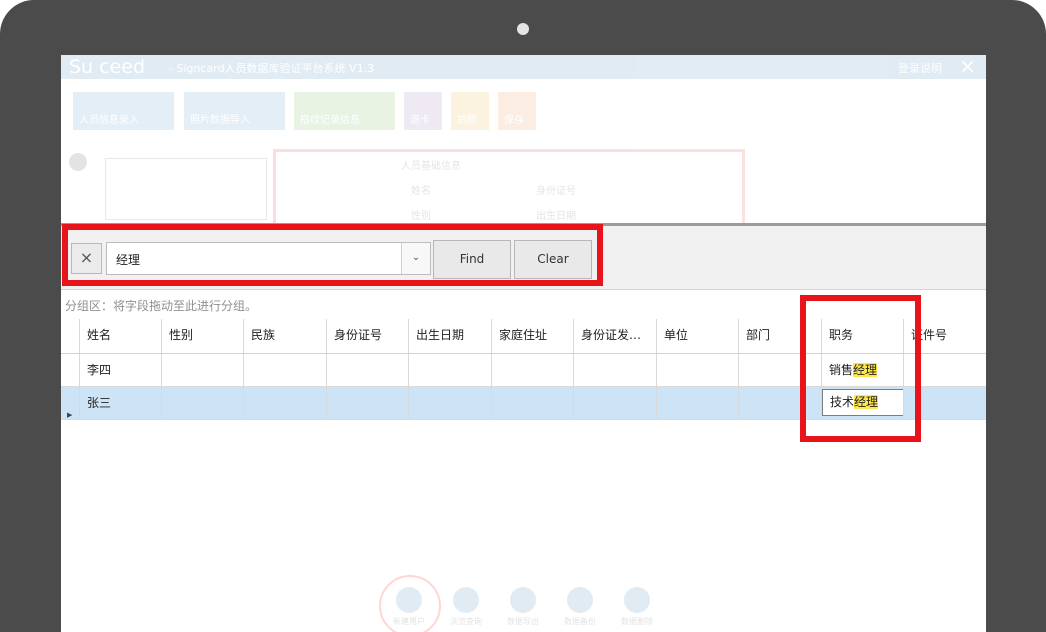 The image size is (1046, 632). I want to click on photo-frame, so click(186, 189).